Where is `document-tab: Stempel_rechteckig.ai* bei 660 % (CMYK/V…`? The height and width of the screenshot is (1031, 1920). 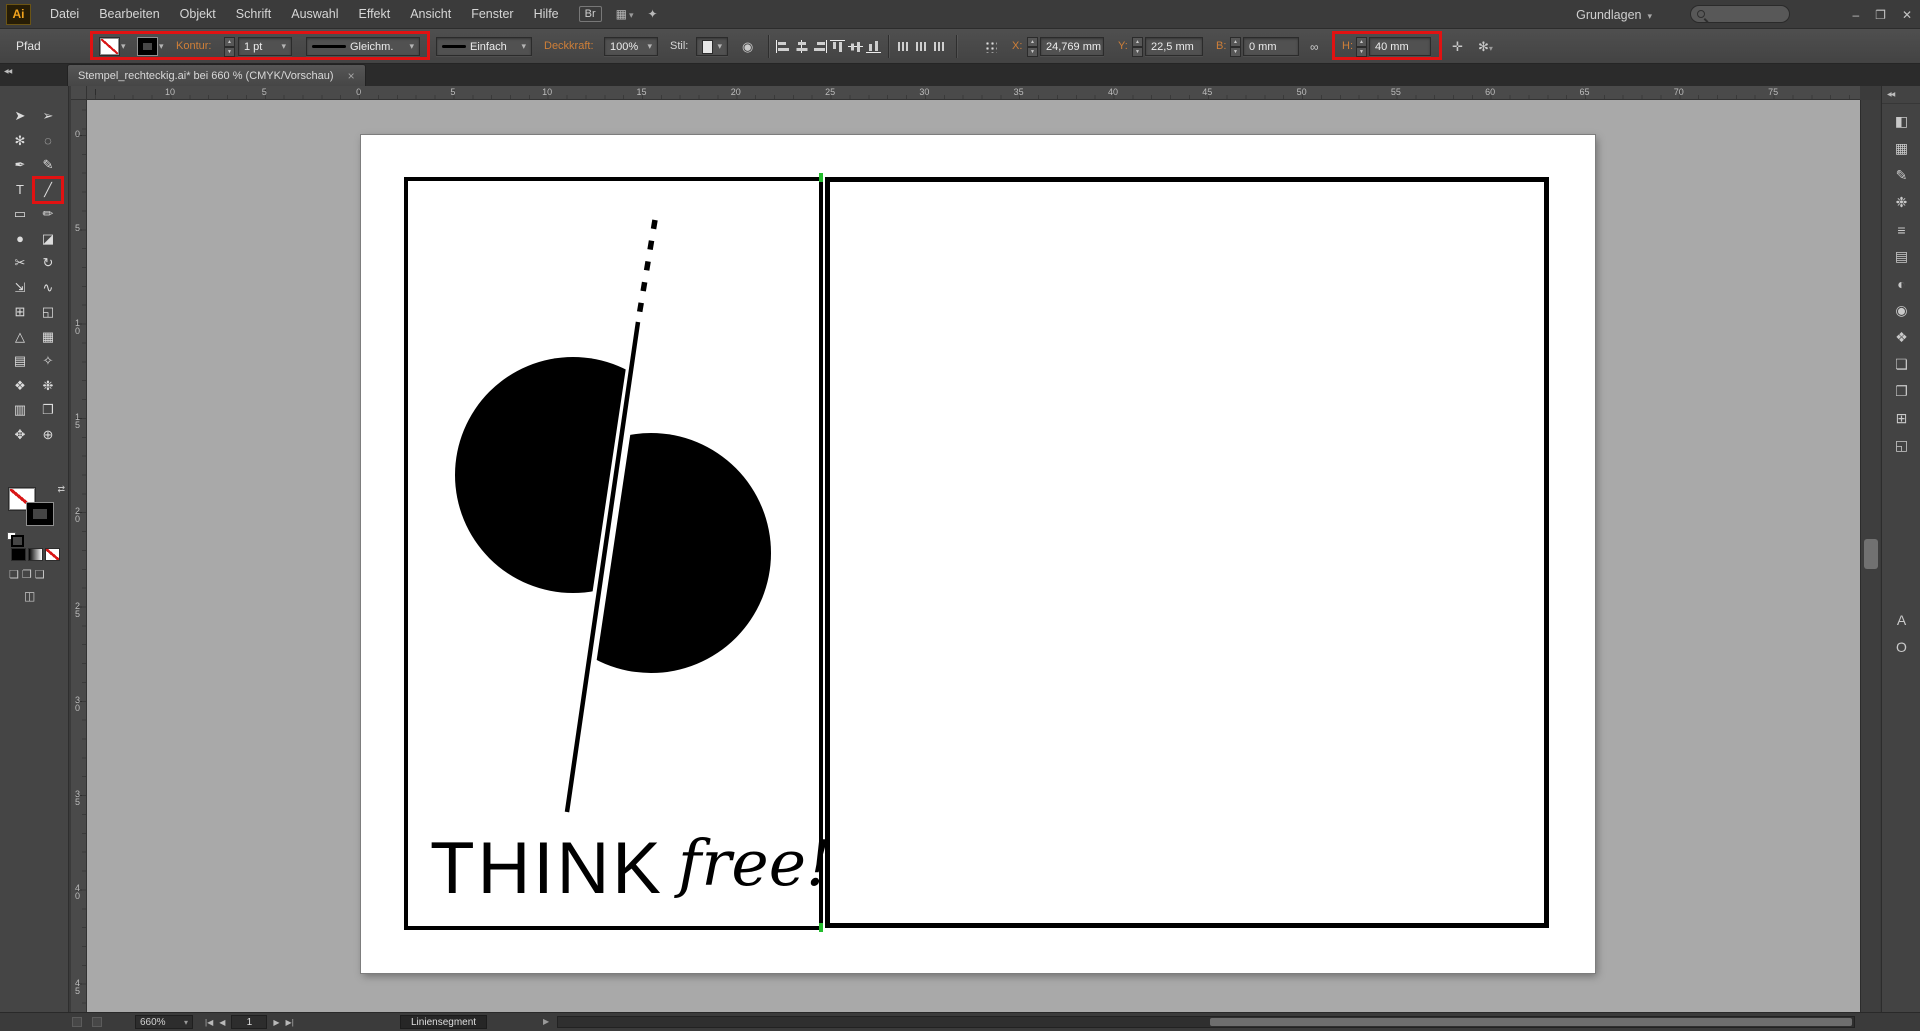
document-tab: Stempel_rechteckig.ai* bei 660 % (CMYK/V… is located at coordinates (216, 75).